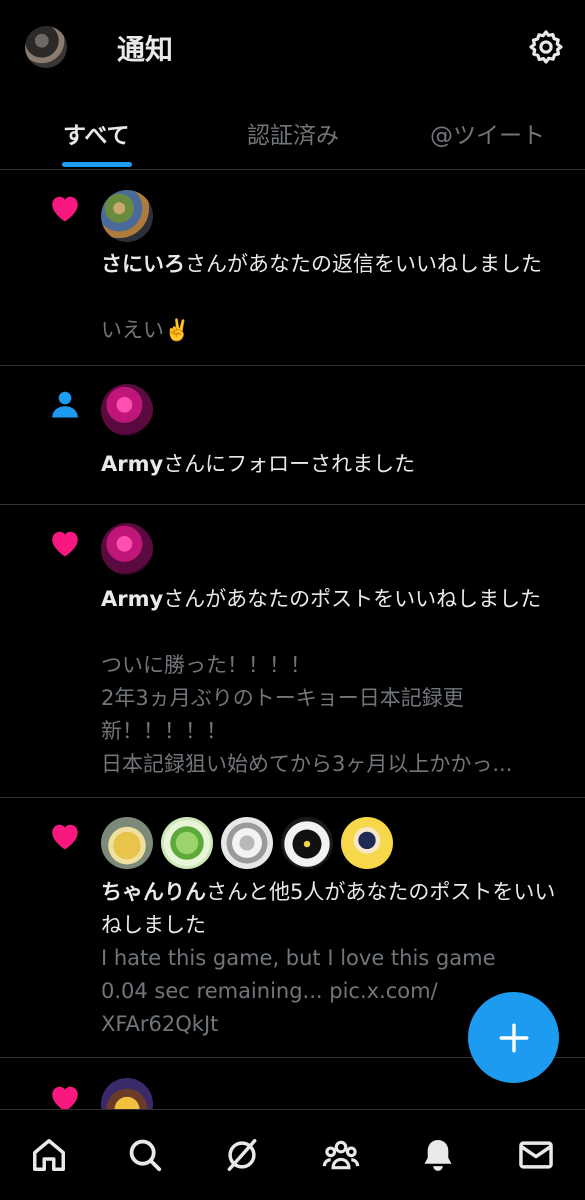 Image resolution: width=585 pixels, height=1200 pixels. I want to click on actor-name: ちゃんりん, so click(153, 892).